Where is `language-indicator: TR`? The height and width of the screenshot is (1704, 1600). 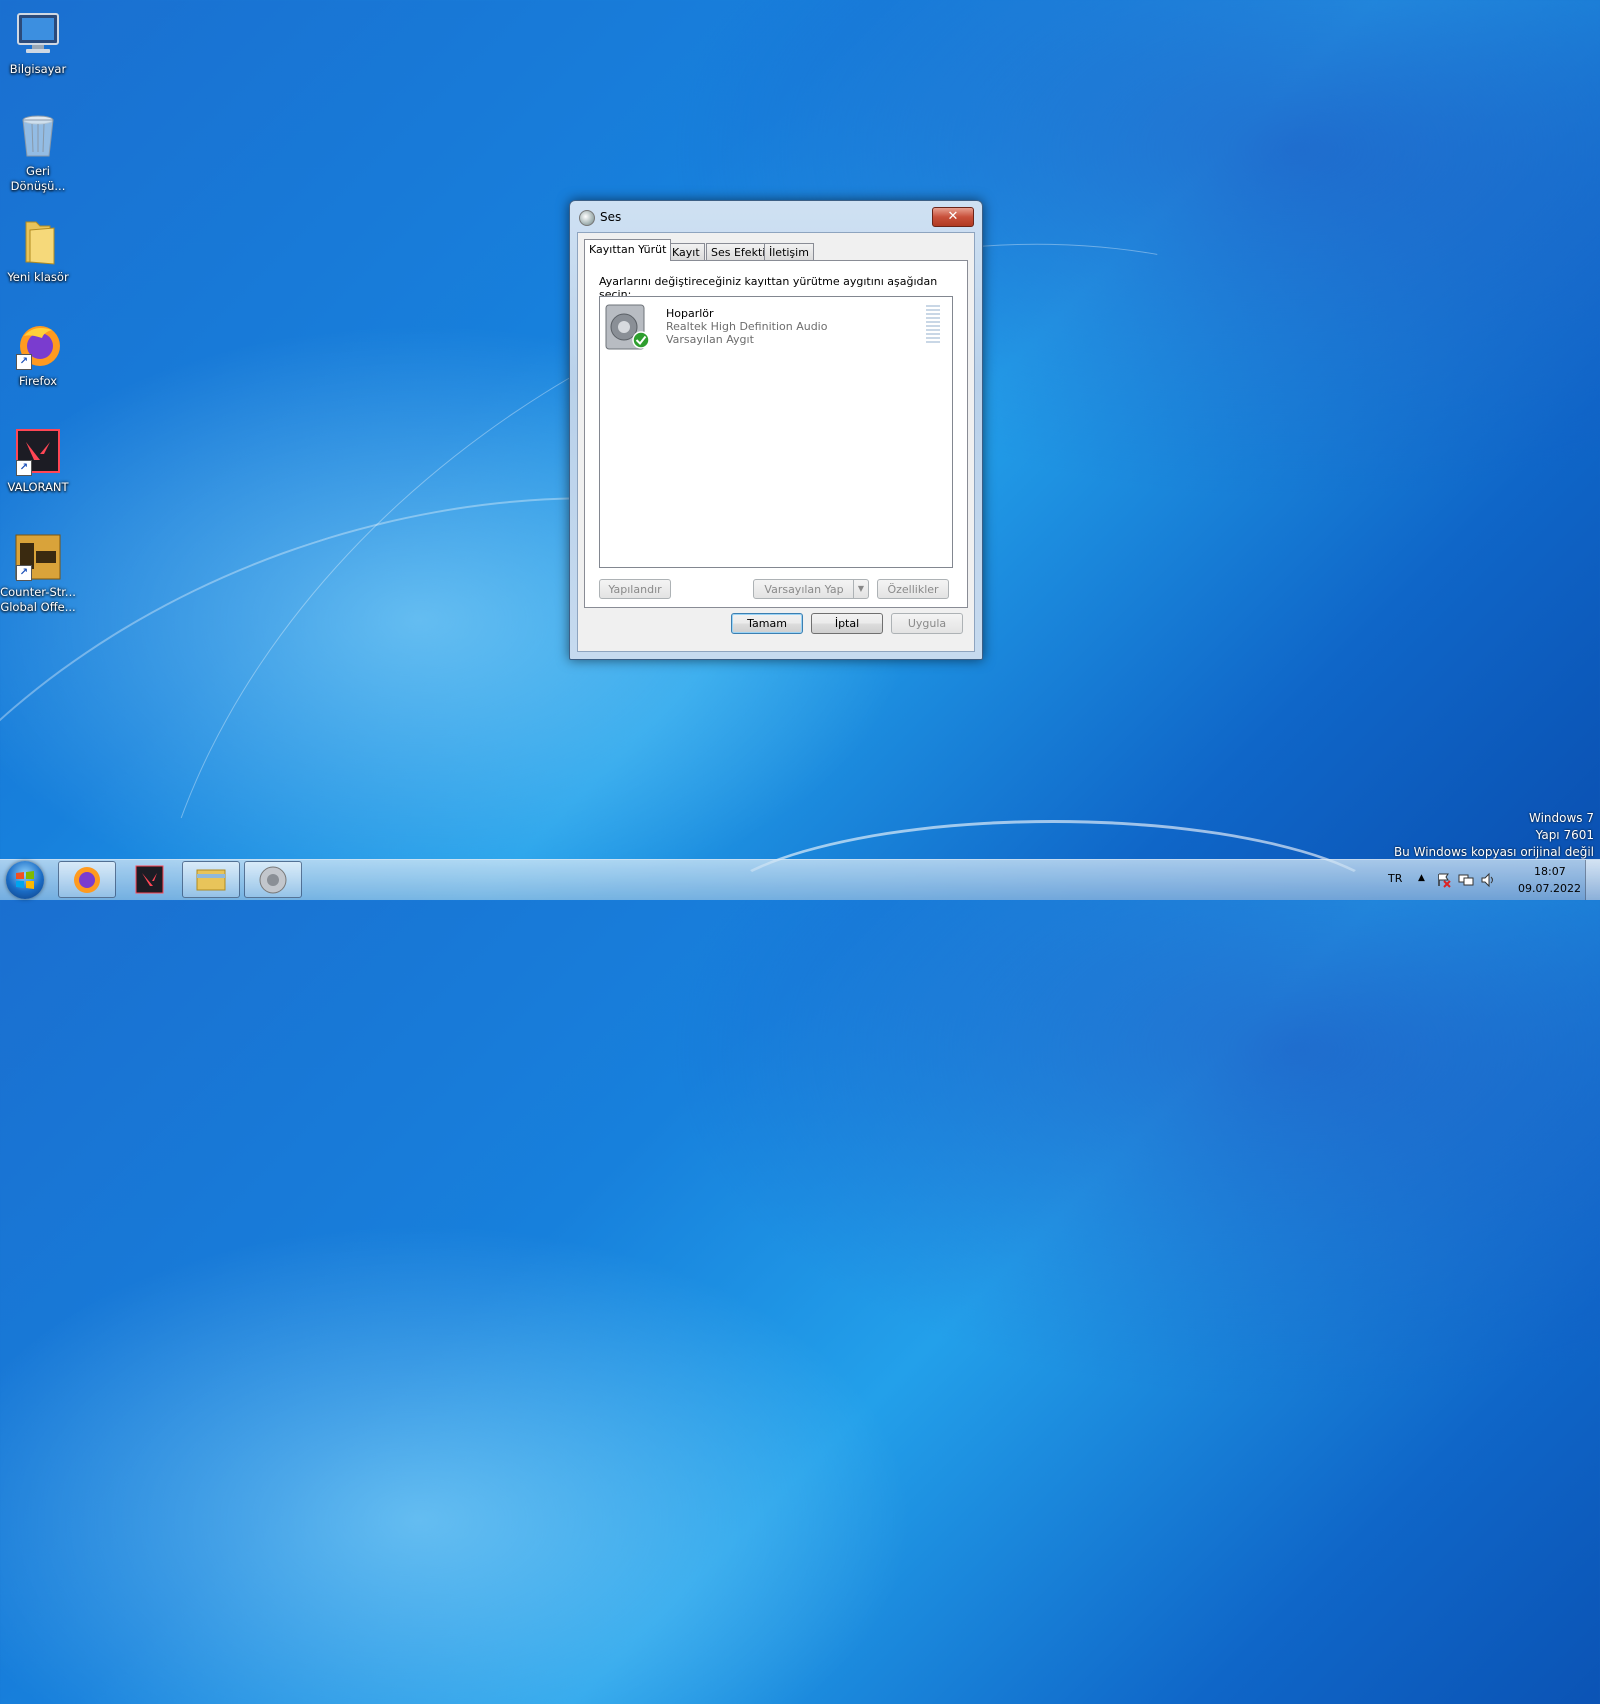
language-indicator: TR is located at coordinates (1395, 878).